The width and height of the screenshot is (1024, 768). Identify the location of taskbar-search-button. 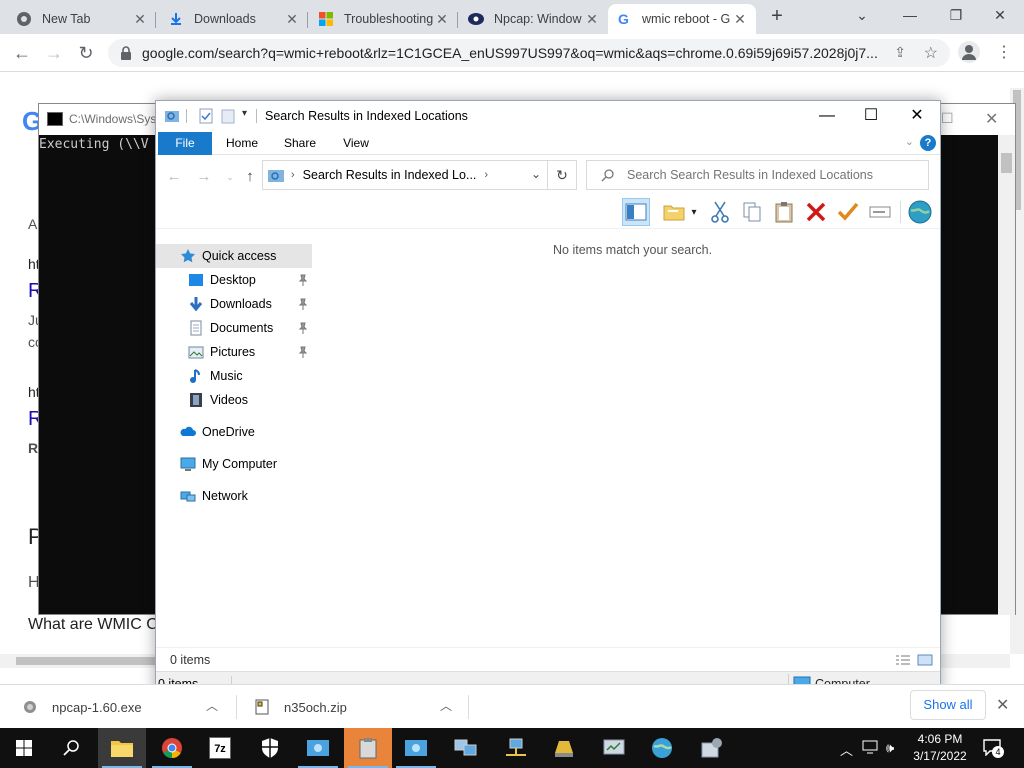
(72, 748).